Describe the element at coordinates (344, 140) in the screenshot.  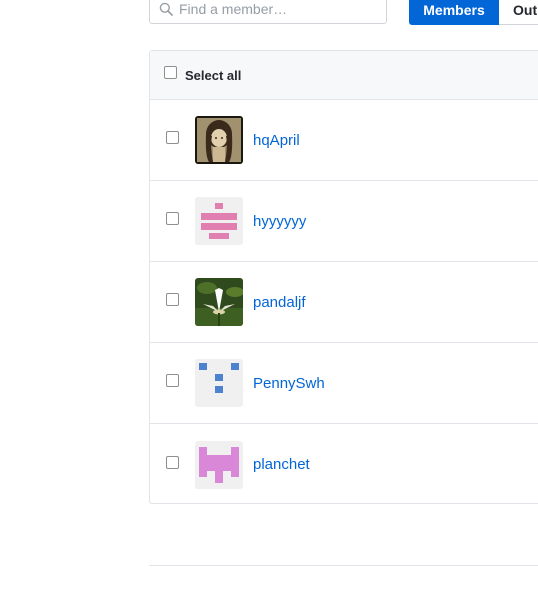
I see `member-row: hqApril` at that location.